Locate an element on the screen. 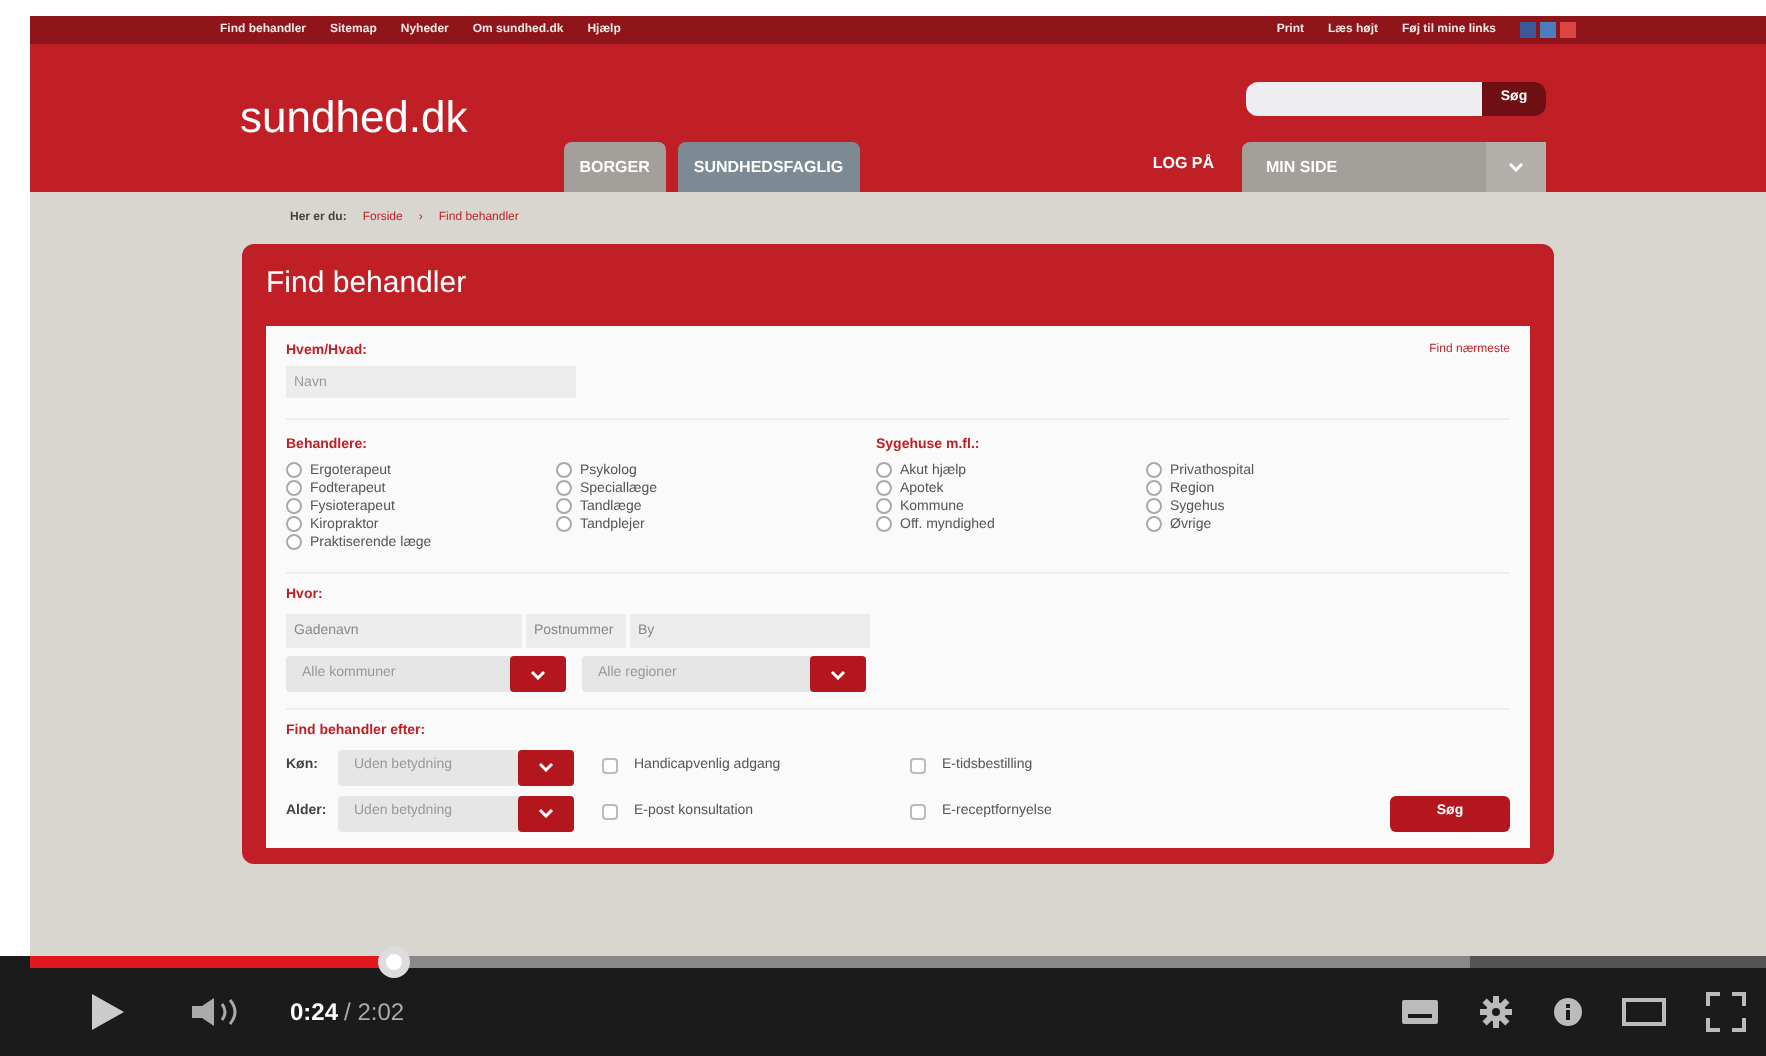  login-link: LOG PÅ is located at coordinates (1183, 164).